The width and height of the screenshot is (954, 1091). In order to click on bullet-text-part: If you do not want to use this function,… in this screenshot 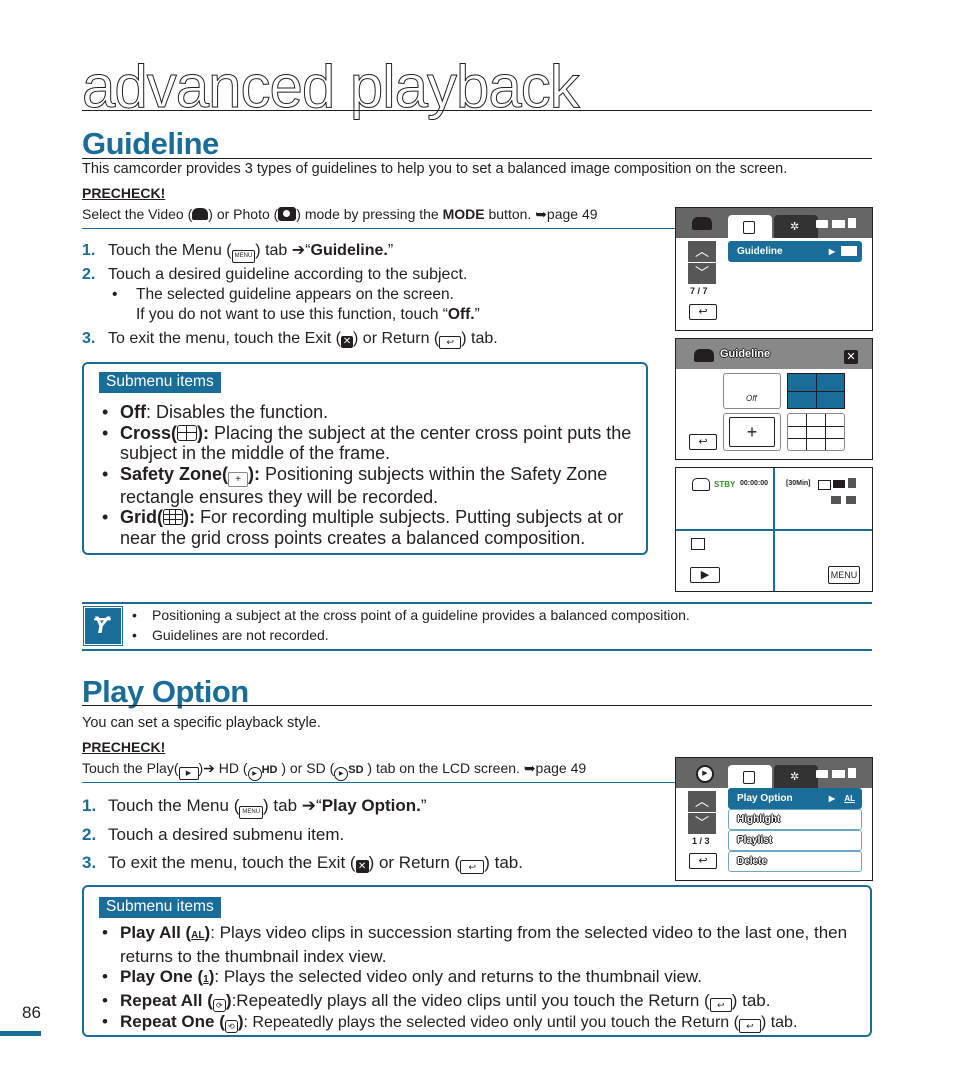, I will do `click(292, 314)`.